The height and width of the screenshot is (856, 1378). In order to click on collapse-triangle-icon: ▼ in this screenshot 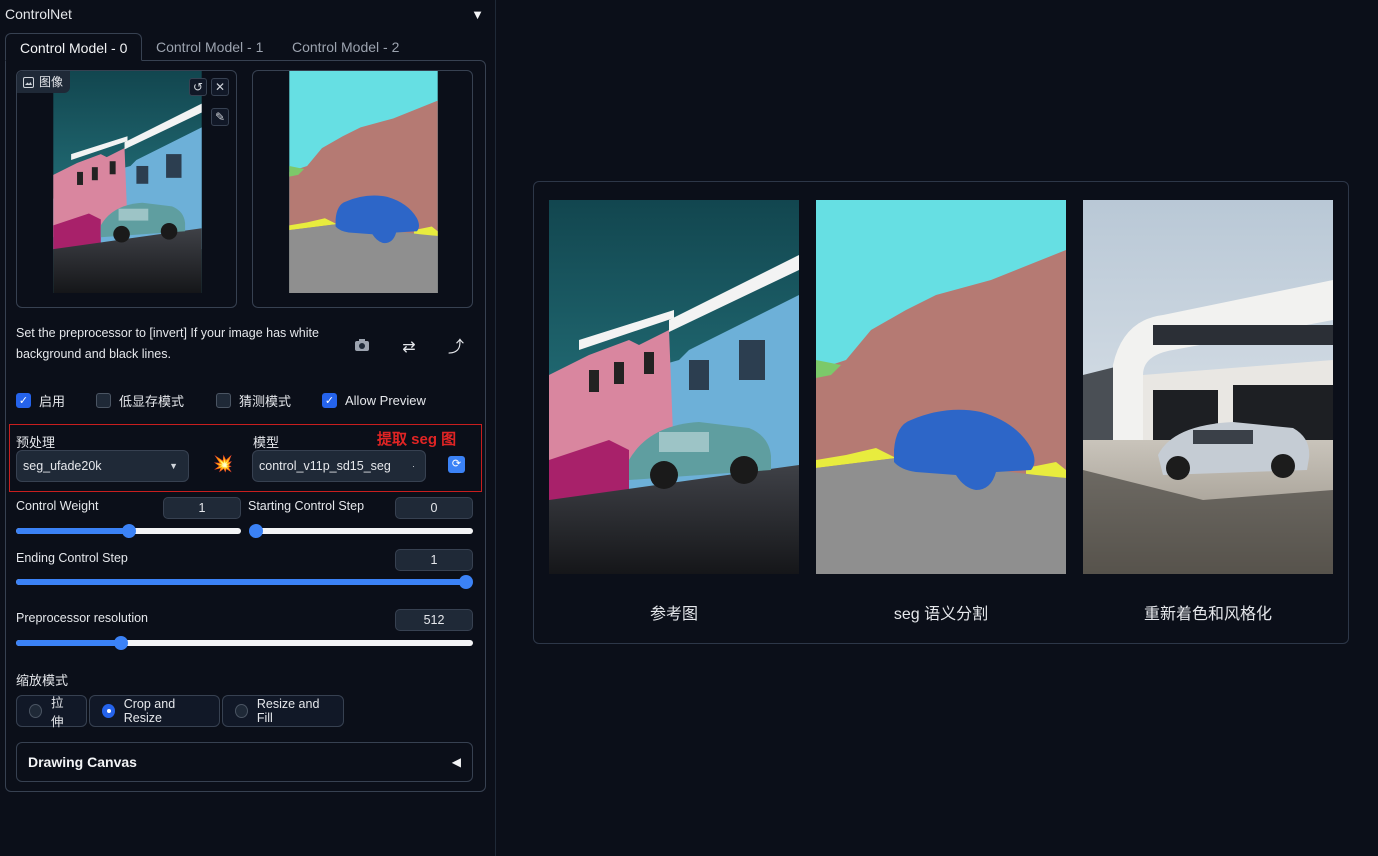, I will do `click(477, 14)`.